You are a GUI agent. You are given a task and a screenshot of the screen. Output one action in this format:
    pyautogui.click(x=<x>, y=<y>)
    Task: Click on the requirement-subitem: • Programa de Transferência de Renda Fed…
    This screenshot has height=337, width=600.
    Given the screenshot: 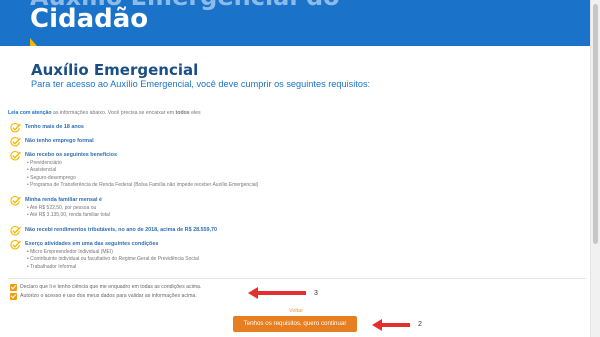 What is the action you would take?
    pyautogui.click(x=143, y=185)
    